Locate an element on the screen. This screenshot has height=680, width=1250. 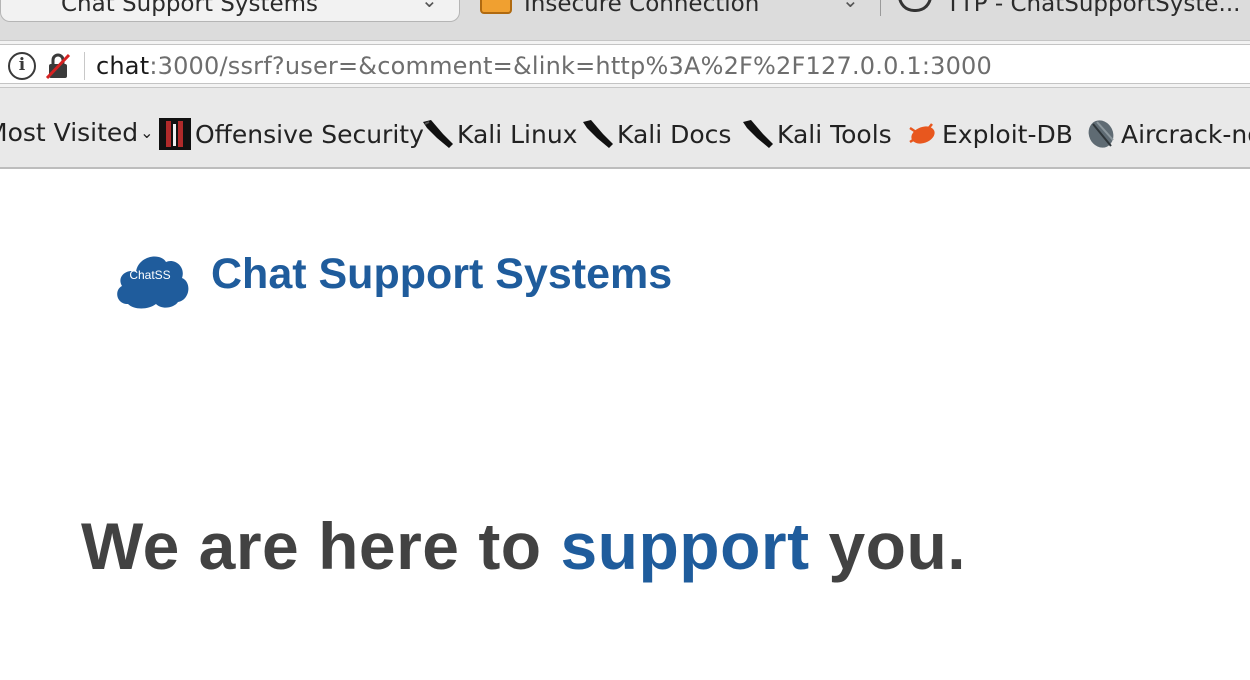
tab-chat-support: Chat Support Systems ⌄ is located at coordinates (230, 11).